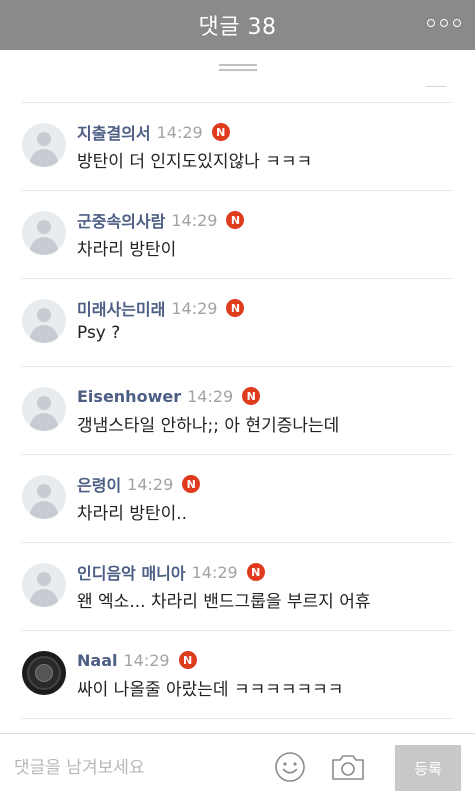 The image size is (475, 800). Describe the element at coordinates (237, 675) in the screenshot. I see `comment-item: Naal 14:29 N 싸이 나올줄 아랐는데 ㅋㅋㅋㅋㅋㅋㅋ` at that location.